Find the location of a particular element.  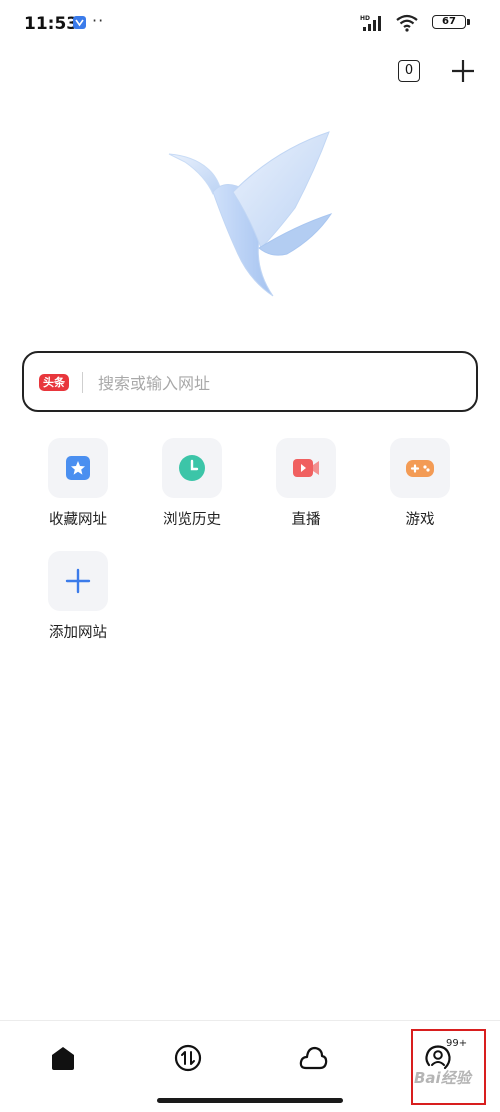

search-input is located at coordinates (268, 383).